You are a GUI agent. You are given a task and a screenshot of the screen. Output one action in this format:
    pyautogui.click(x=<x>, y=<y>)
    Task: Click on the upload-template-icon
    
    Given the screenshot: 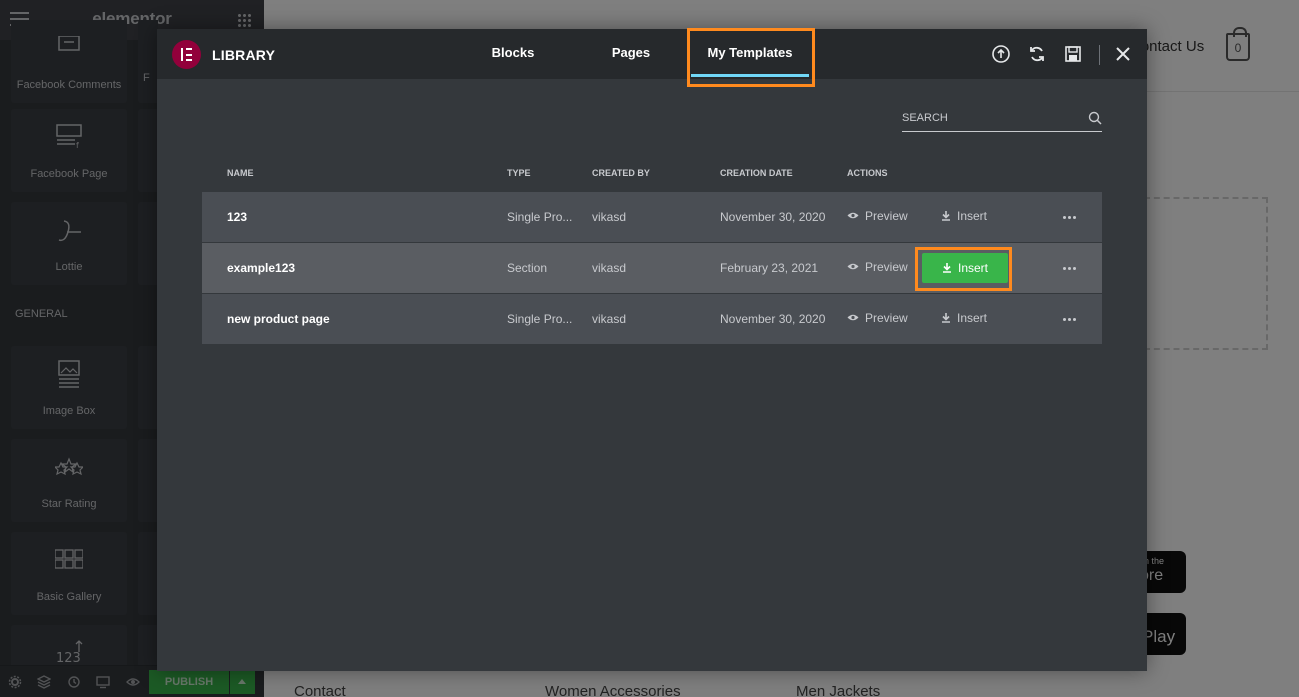 What is the action you would take?
    pyautogui.click(x=1001, y=54)
    